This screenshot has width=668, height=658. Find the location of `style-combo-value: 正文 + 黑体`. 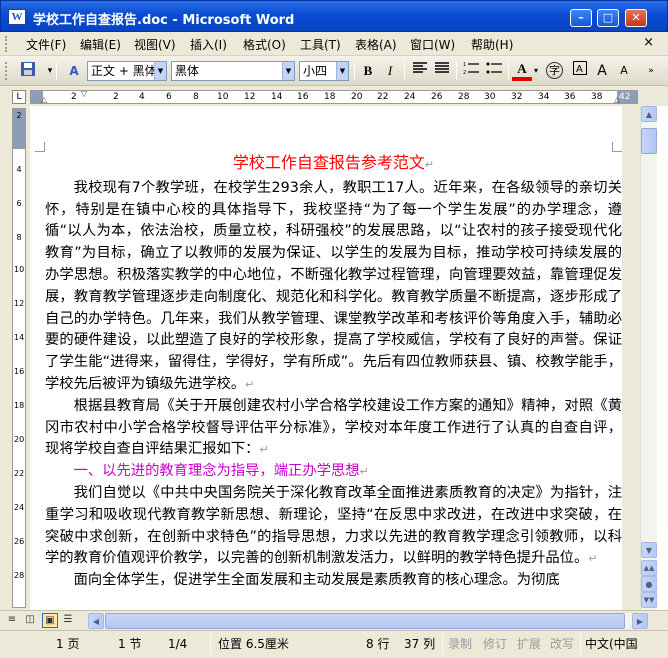

style-combo-value: 正文 + 黑体 is located at coordinates (124, 71).